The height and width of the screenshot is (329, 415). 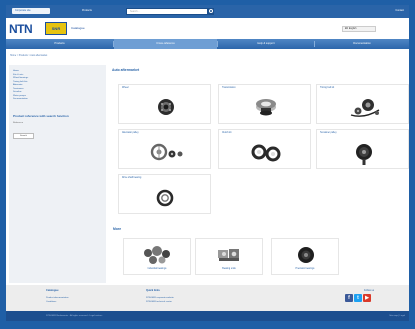 I want to click on corporate-site-tab: Corporate site, so click(x=31, y=11).